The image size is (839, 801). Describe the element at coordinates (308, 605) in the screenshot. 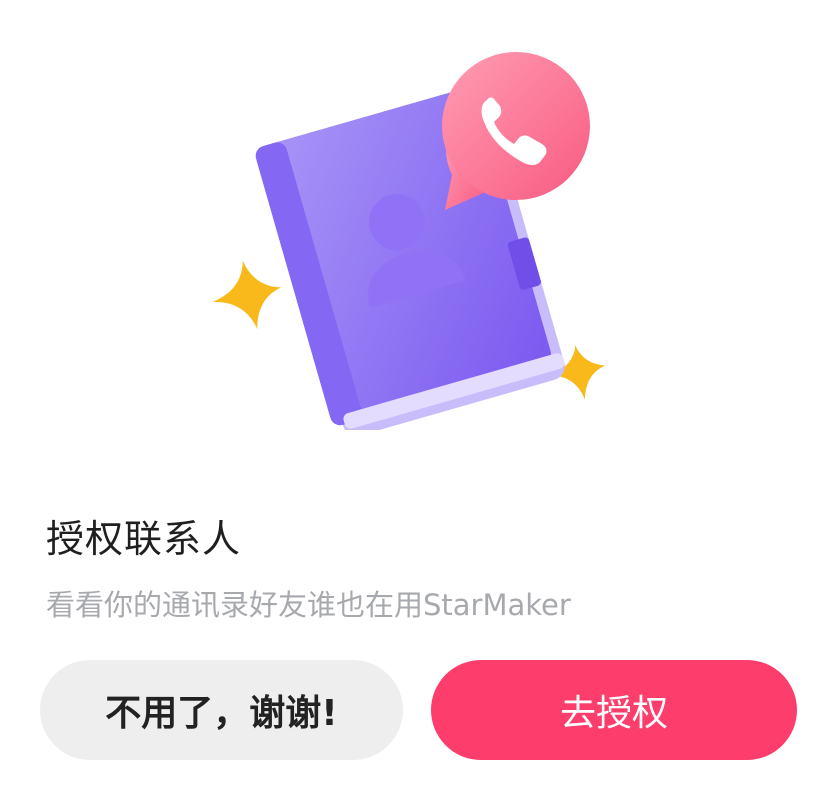

I see `dialog-subtitle: 看看你的通讯录好友谁也在用StarMaker` at that location.